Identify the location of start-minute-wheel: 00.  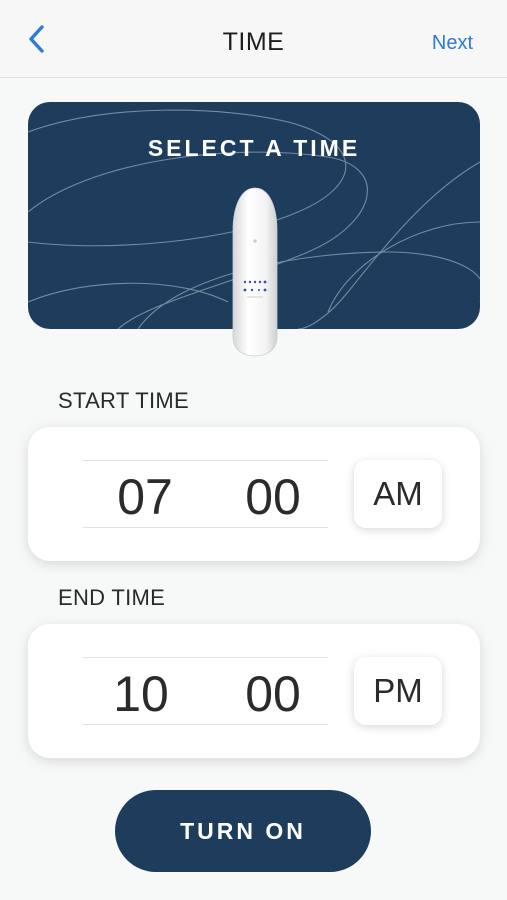
(273, 497).